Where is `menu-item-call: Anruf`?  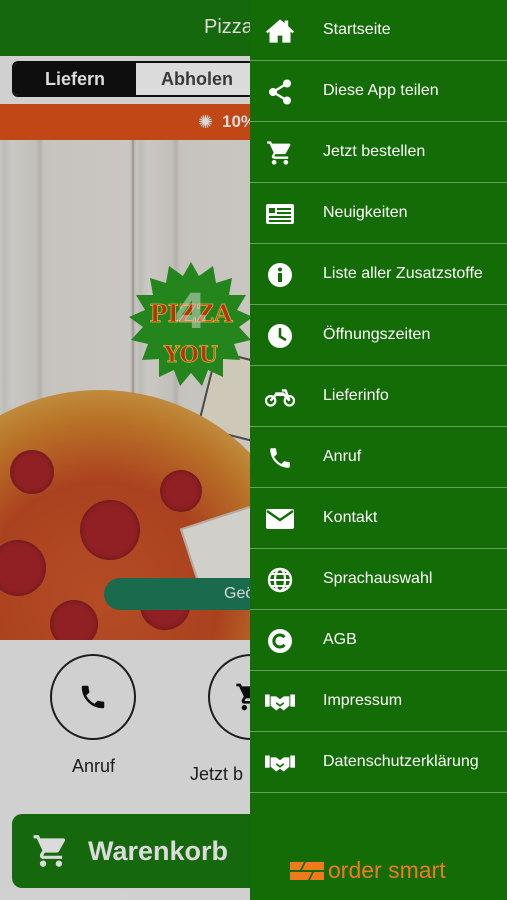 menu-item-call: Anruf is located at coordinates (378, 457).